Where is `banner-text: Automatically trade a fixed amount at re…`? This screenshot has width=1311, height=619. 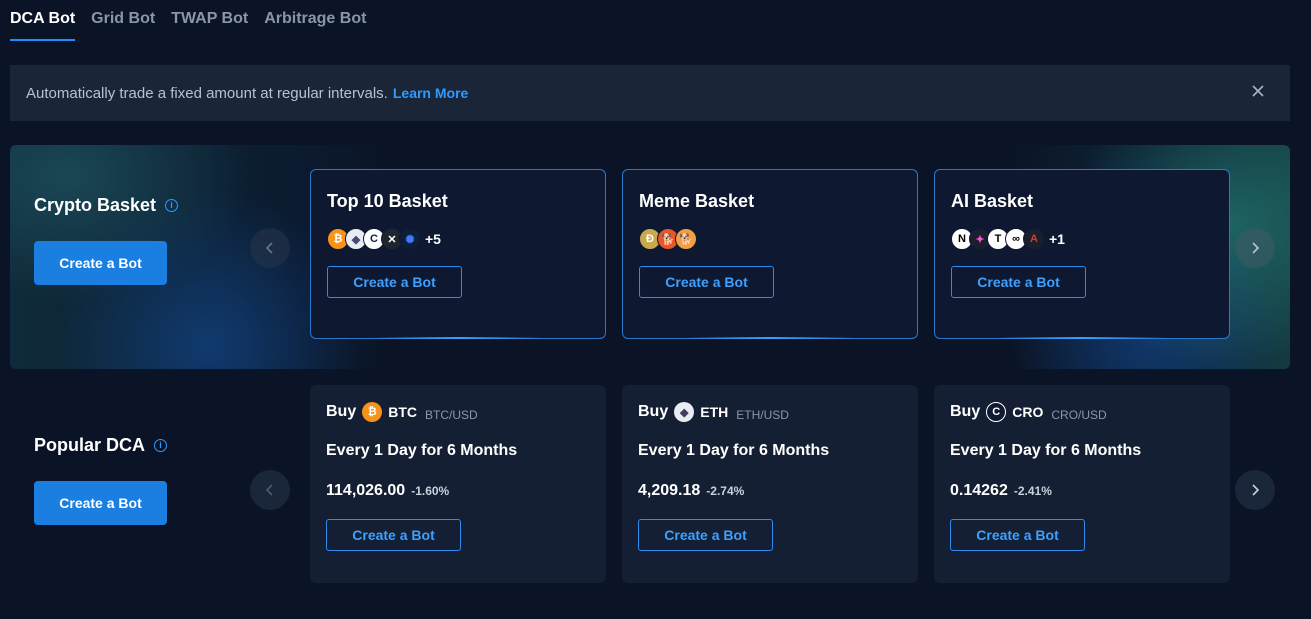 banner-text: Automatically trade a fixed amount at re… is located at coordinates (207, 93).